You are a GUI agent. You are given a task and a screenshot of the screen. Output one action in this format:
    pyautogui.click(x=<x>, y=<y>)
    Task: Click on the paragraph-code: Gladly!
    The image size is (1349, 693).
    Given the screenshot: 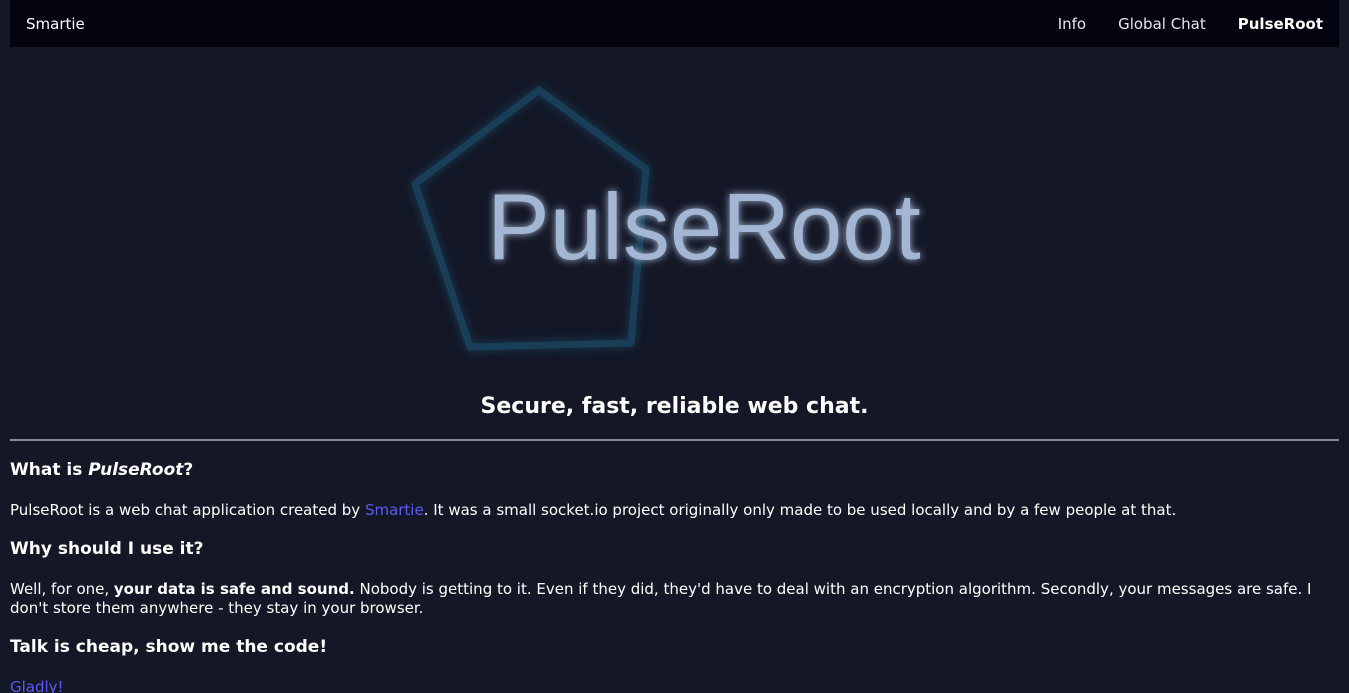 What is the action you would take?
    pyautogui.click(x=674, y=685)
    